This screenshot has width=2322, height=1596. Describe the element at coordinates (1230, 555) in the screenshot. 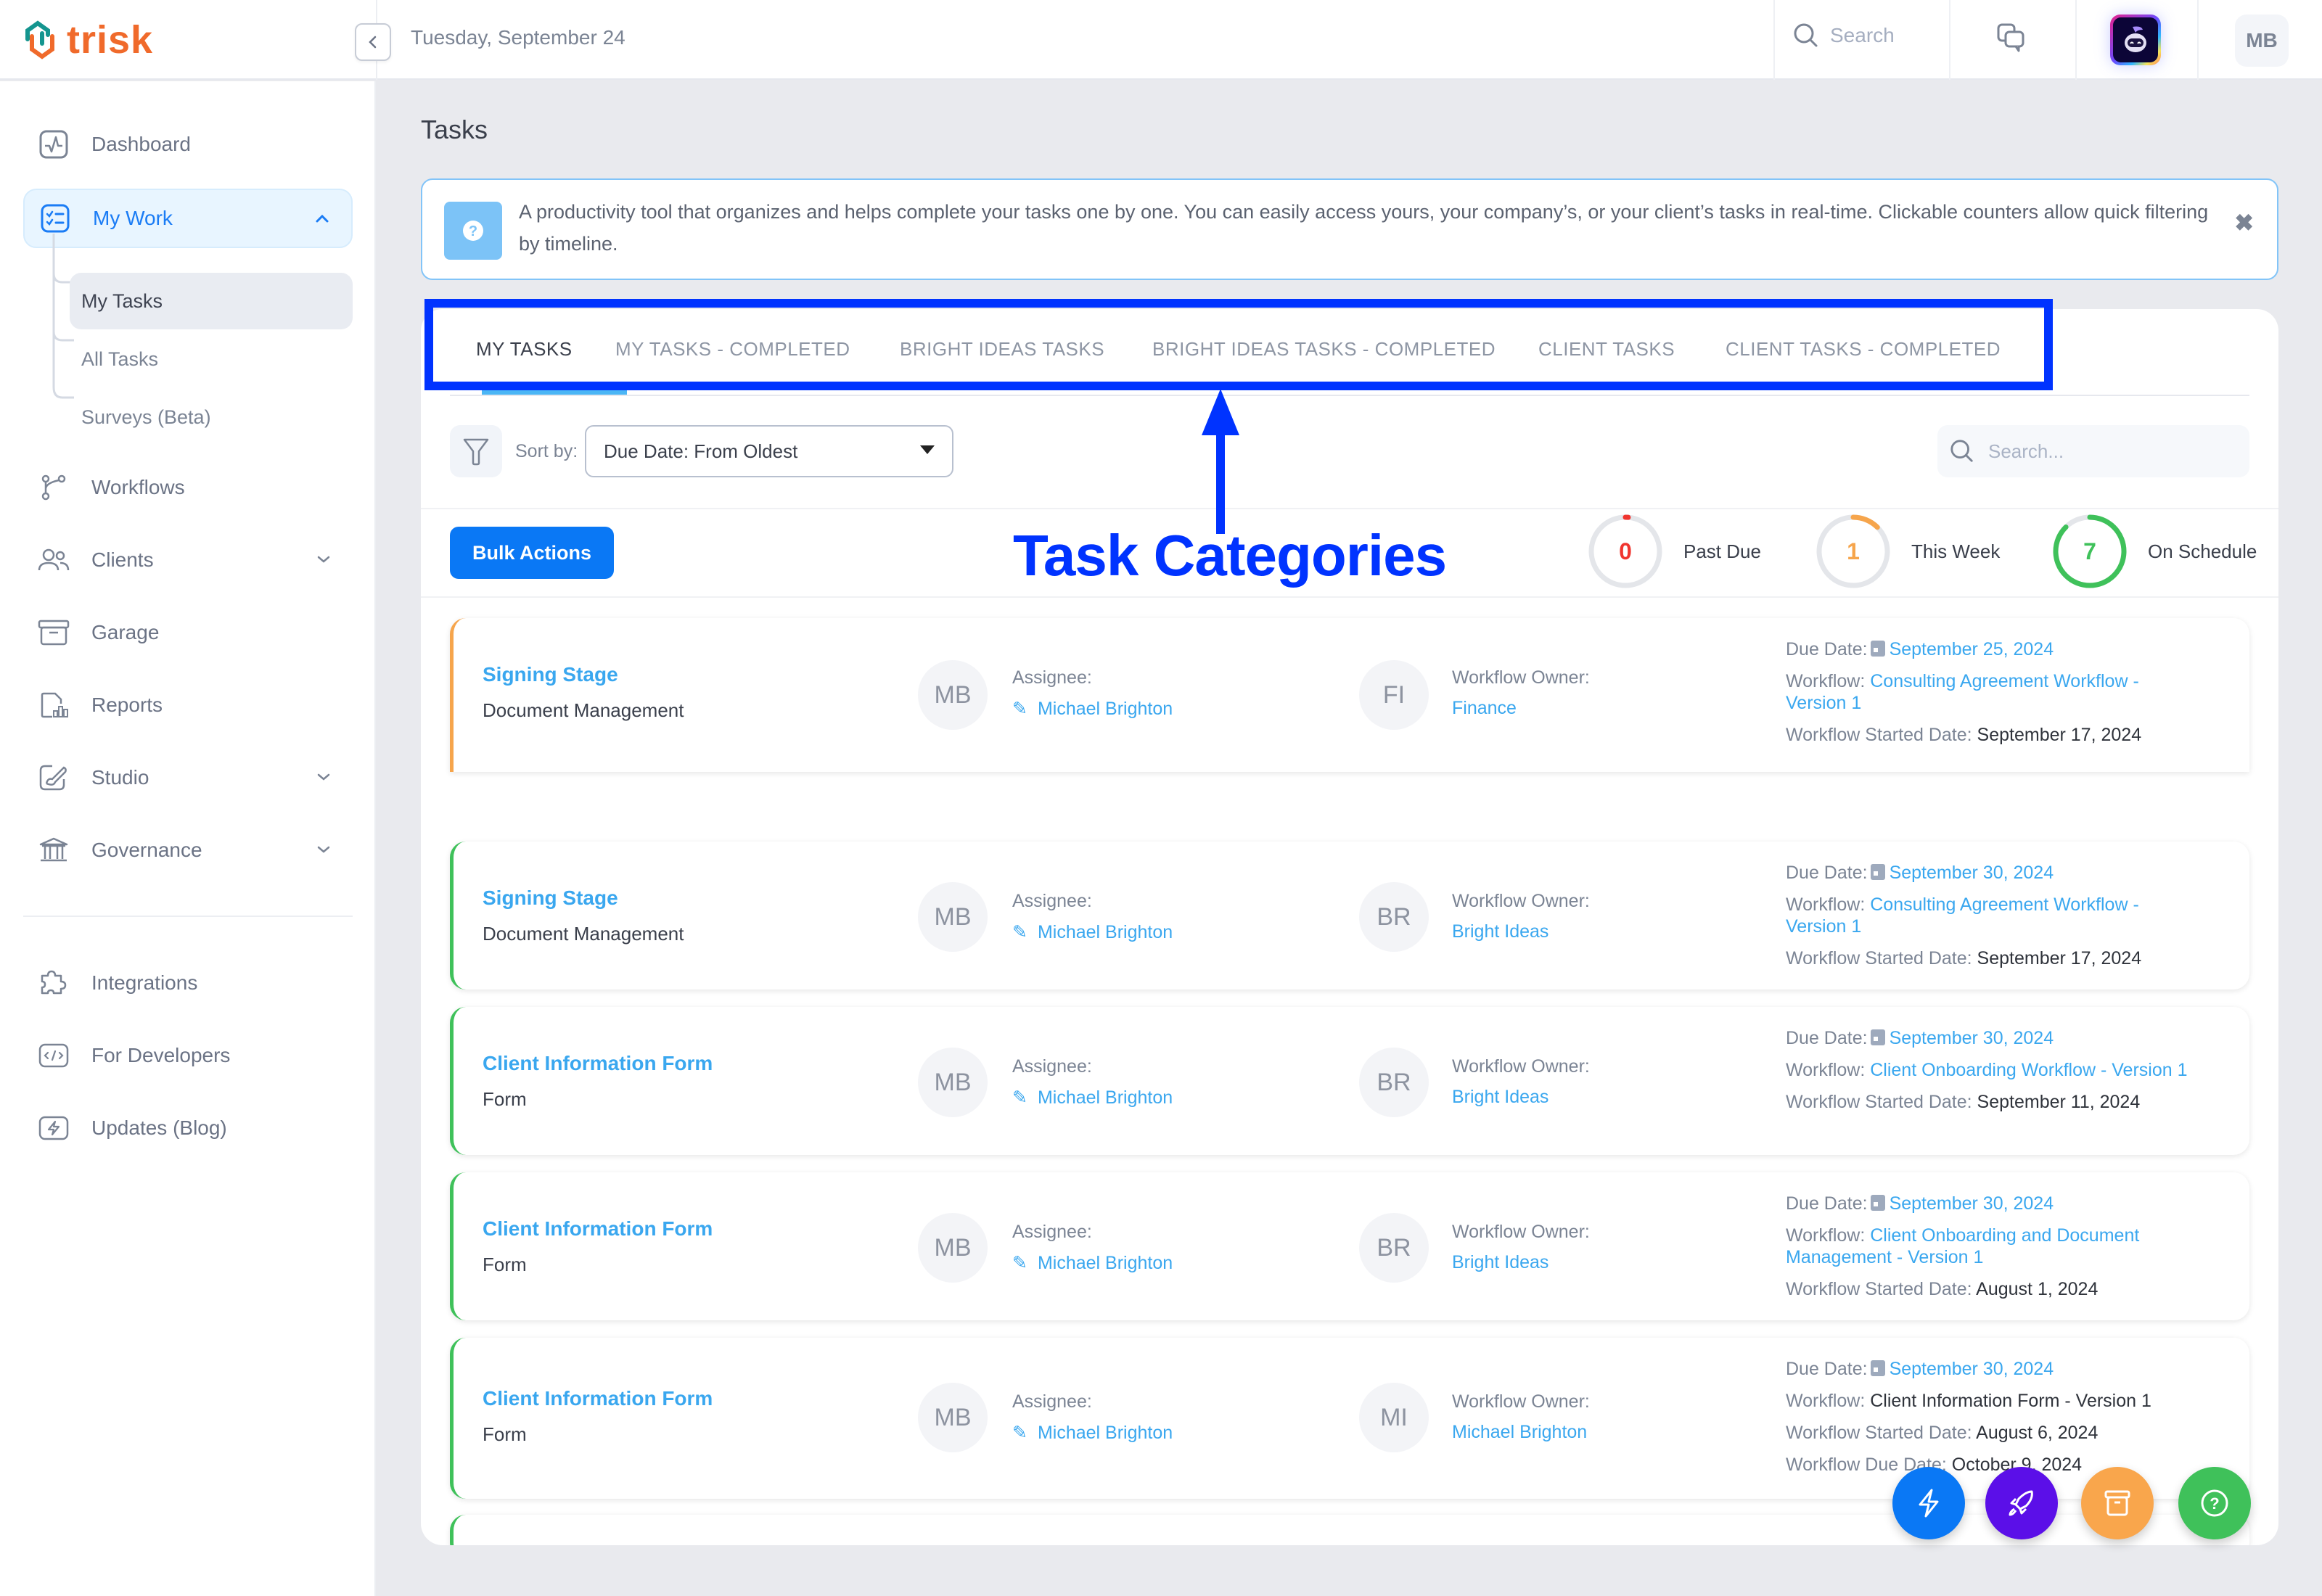

I see `annotation-label: Task Categories` at that location.